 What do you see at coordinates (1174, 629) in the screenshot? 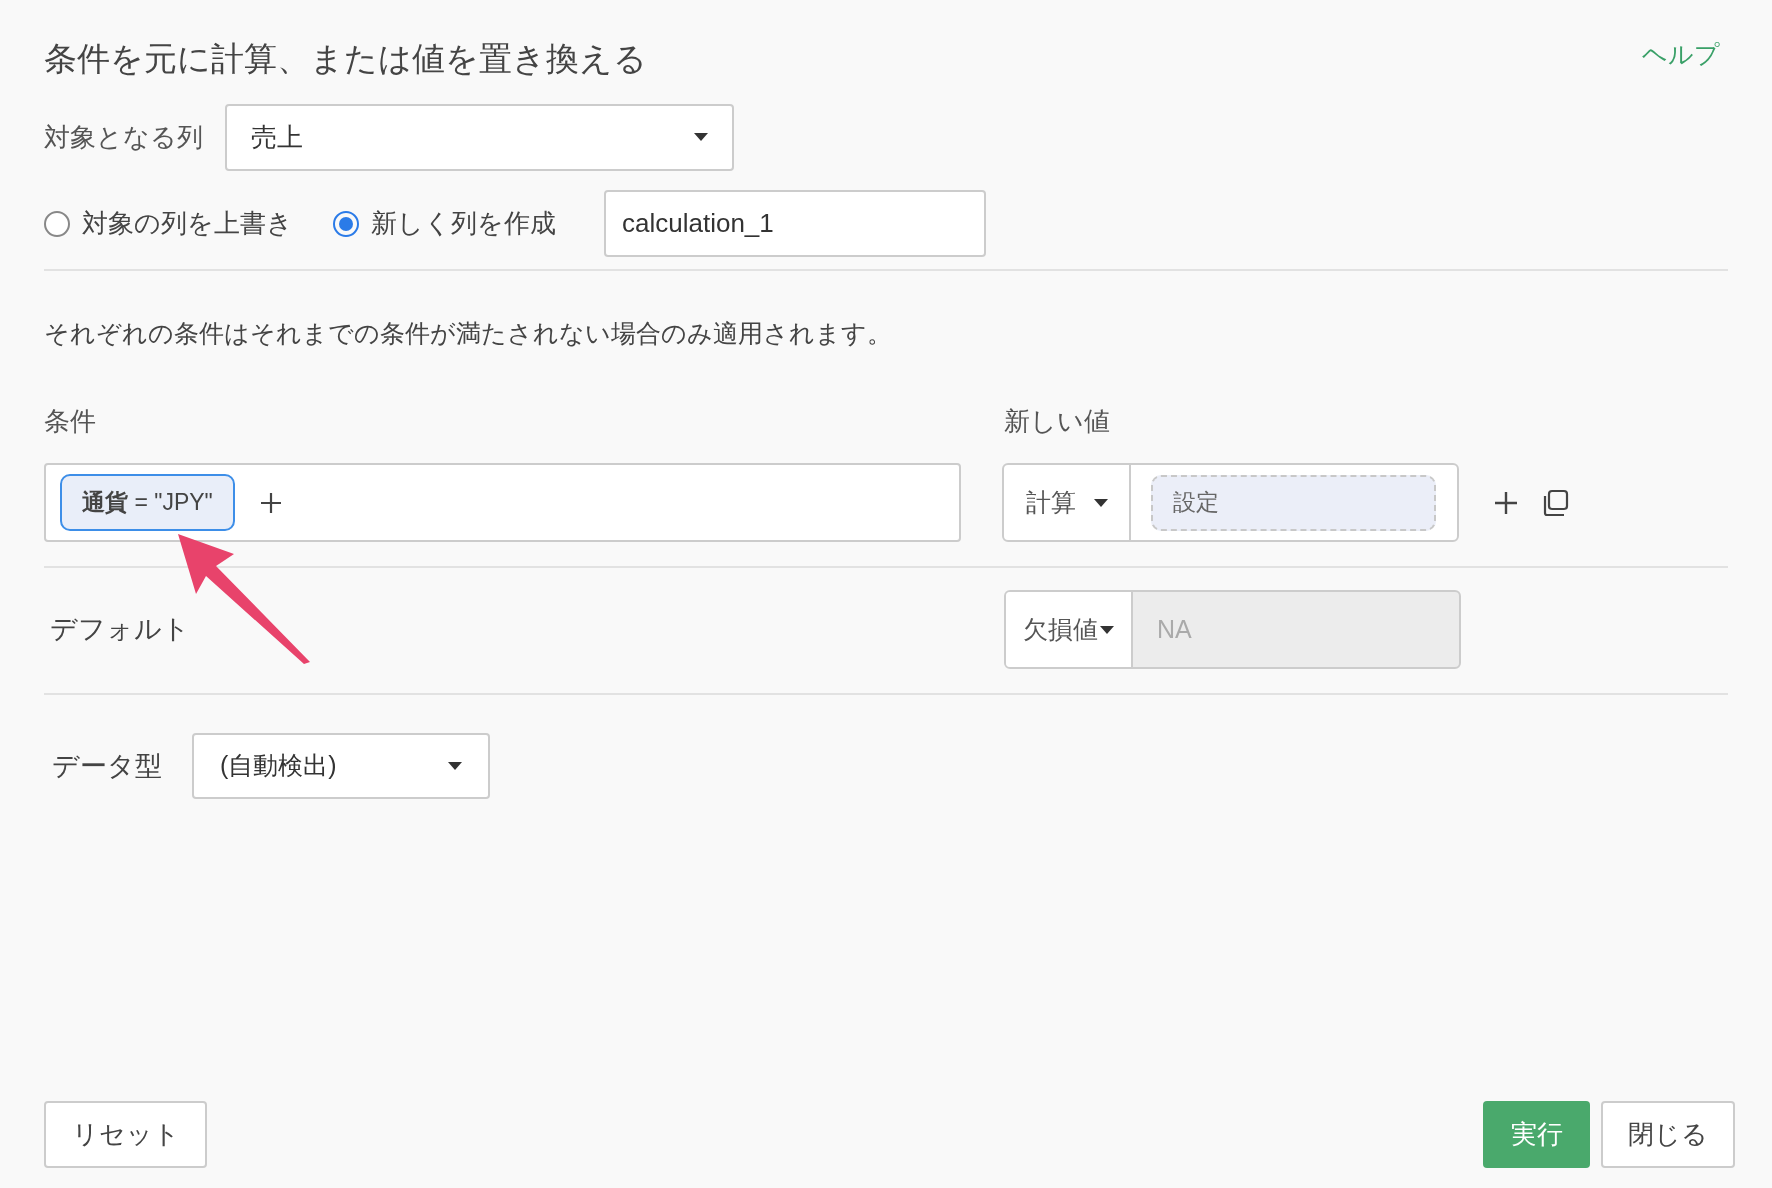
I see `default-value-text: NA` at bounding box center [1174, 629].